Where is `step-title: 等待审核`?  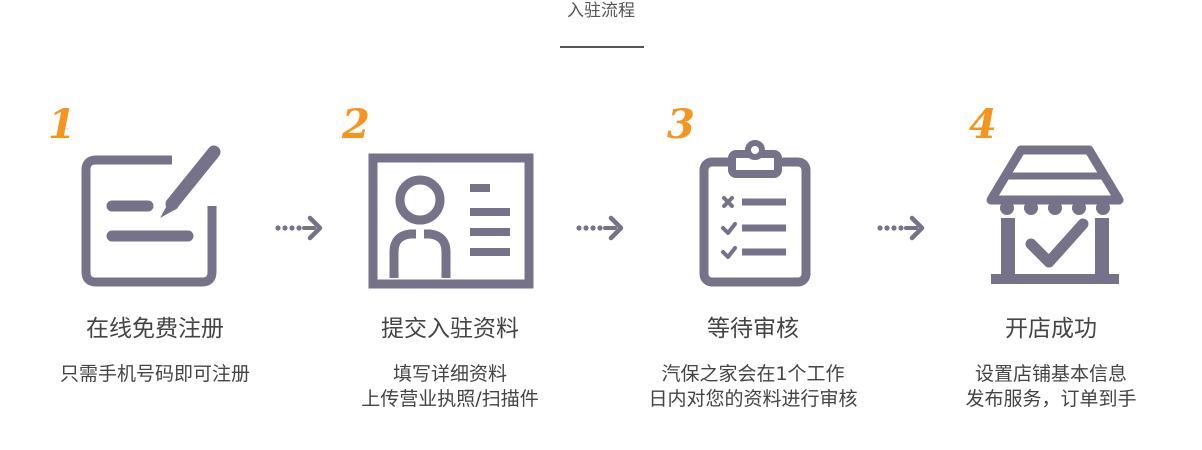
step-title: 等待审核 is located at coordinates (753, 329).